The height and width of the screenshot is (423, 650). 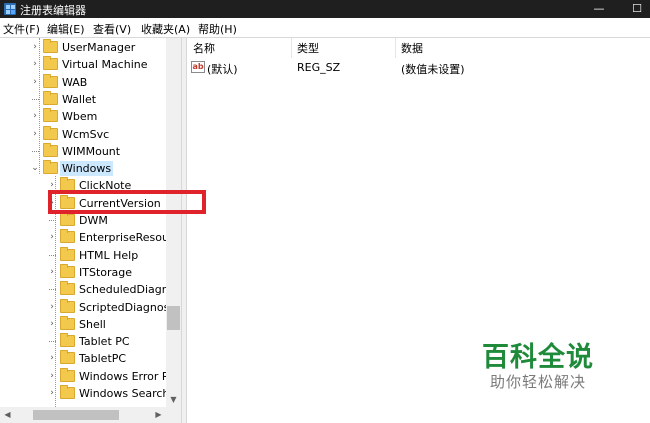 I want to click on tree-item: › Windows Search, so click(x=85, y=393).